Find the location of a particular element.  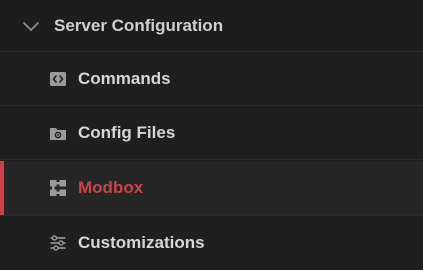

nav-item-label: Customizations is located at coordinates (141, 242).